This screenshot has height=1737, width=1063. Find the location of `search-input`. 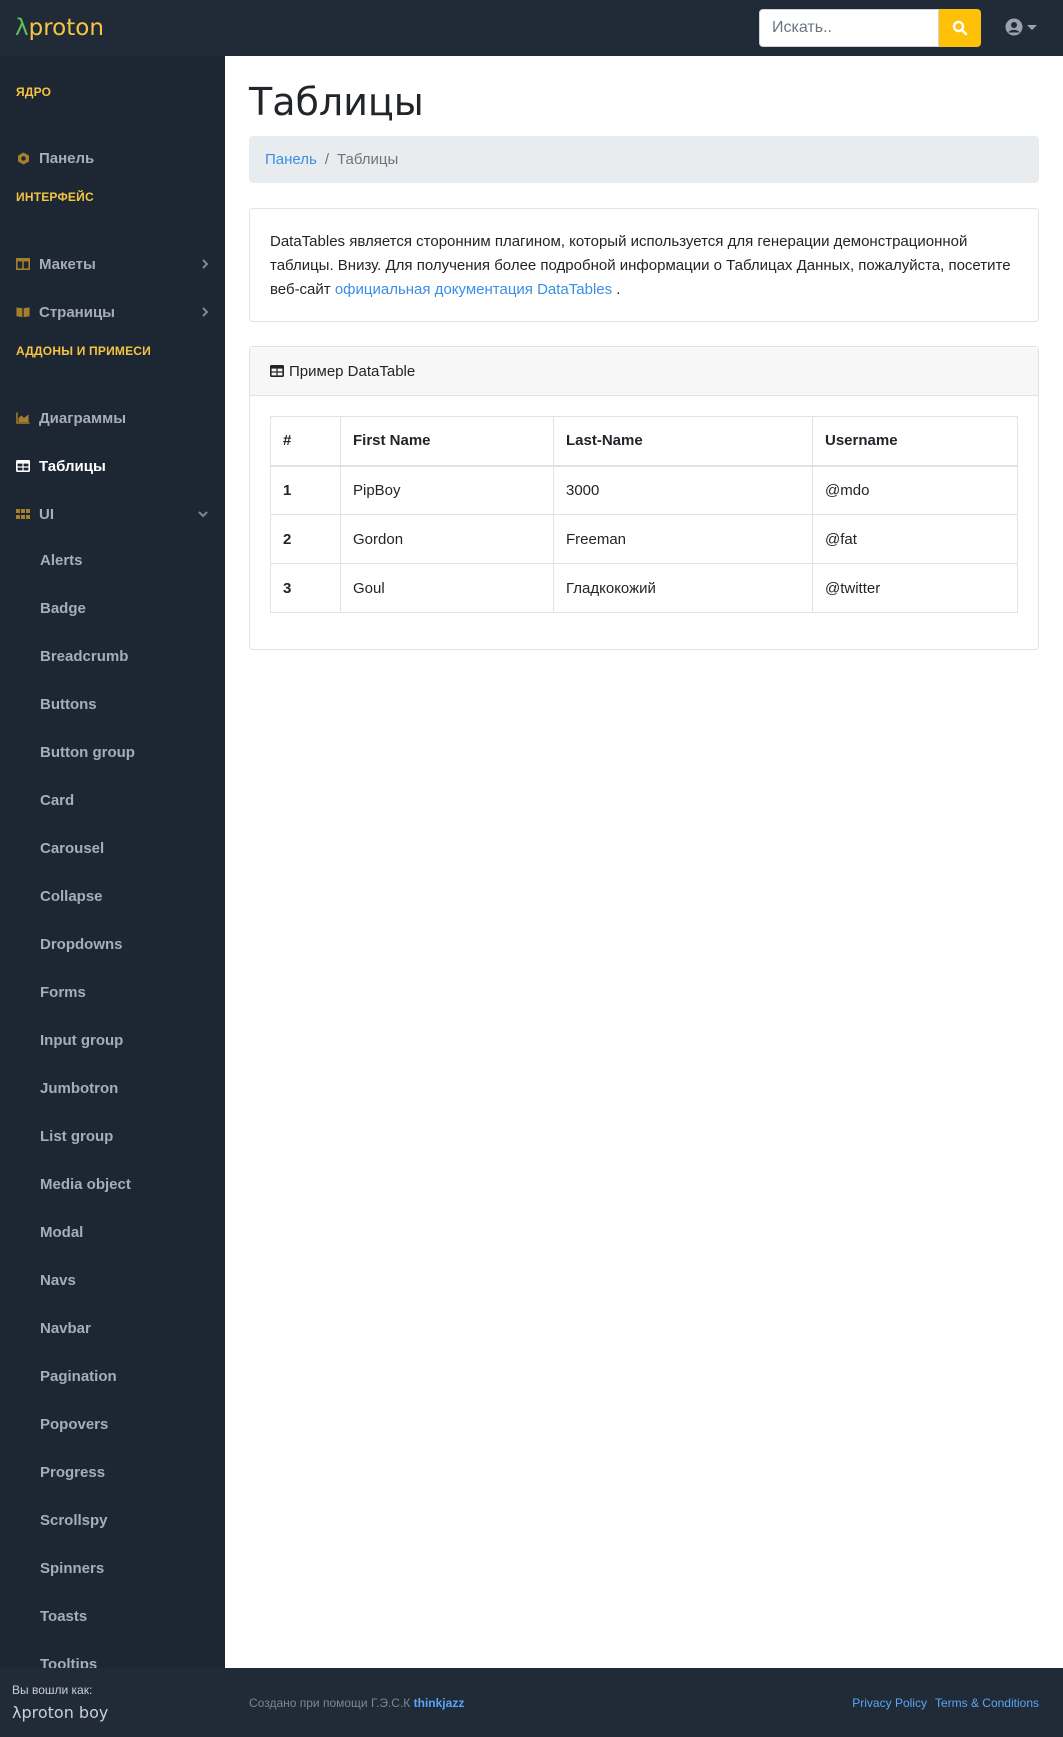

search-input is located at coordinates (849, 28).